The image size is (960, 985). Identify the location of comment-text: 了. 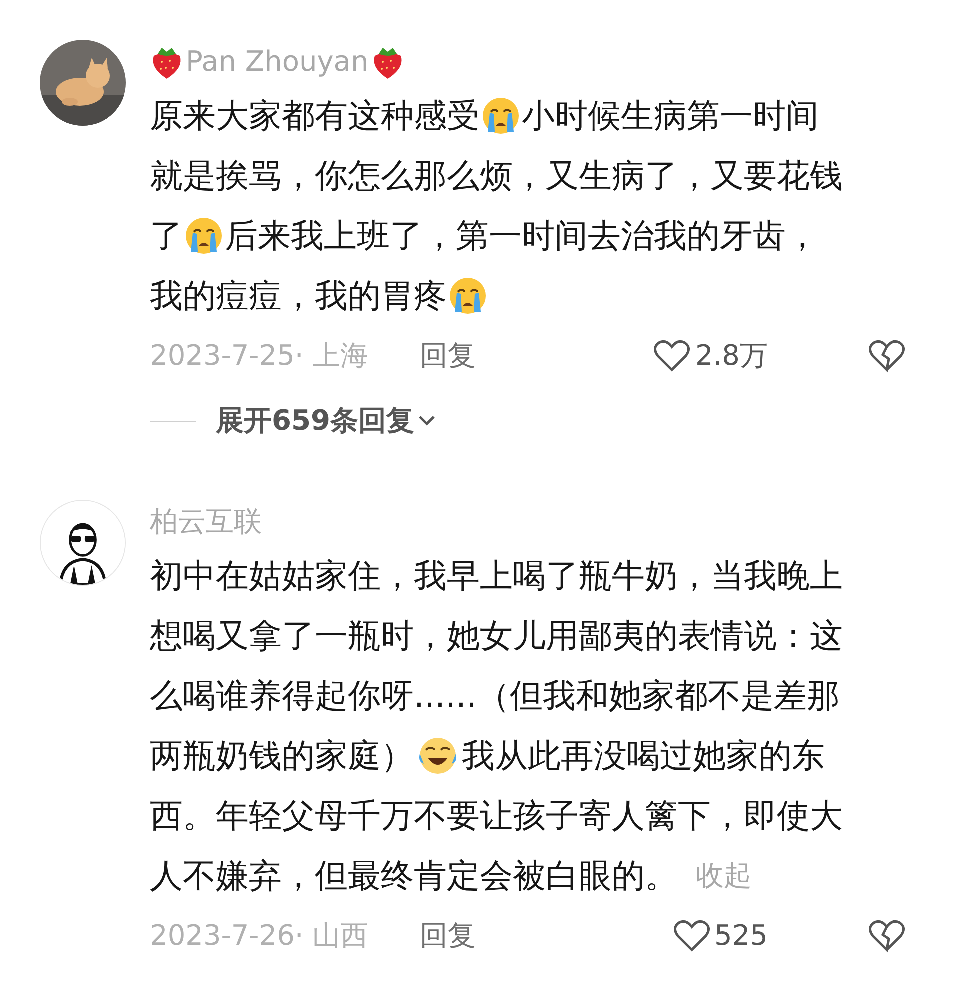
(166, 236).